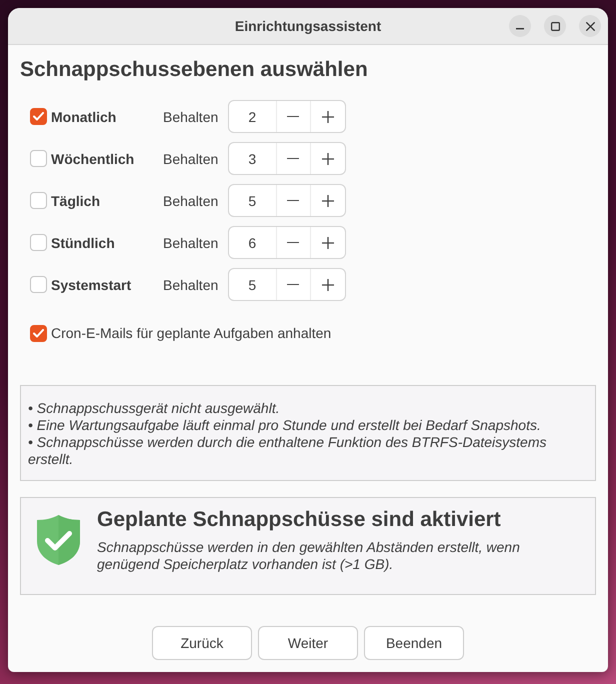 The image size is (616, 684). Describe the element at coordinates (285, 425) in the screenshot. I see `note-line: • Eine Wartungsaufgabe läuft einmal pro Stunde und erstellt bei Bedarf Snapshots.` at that location.